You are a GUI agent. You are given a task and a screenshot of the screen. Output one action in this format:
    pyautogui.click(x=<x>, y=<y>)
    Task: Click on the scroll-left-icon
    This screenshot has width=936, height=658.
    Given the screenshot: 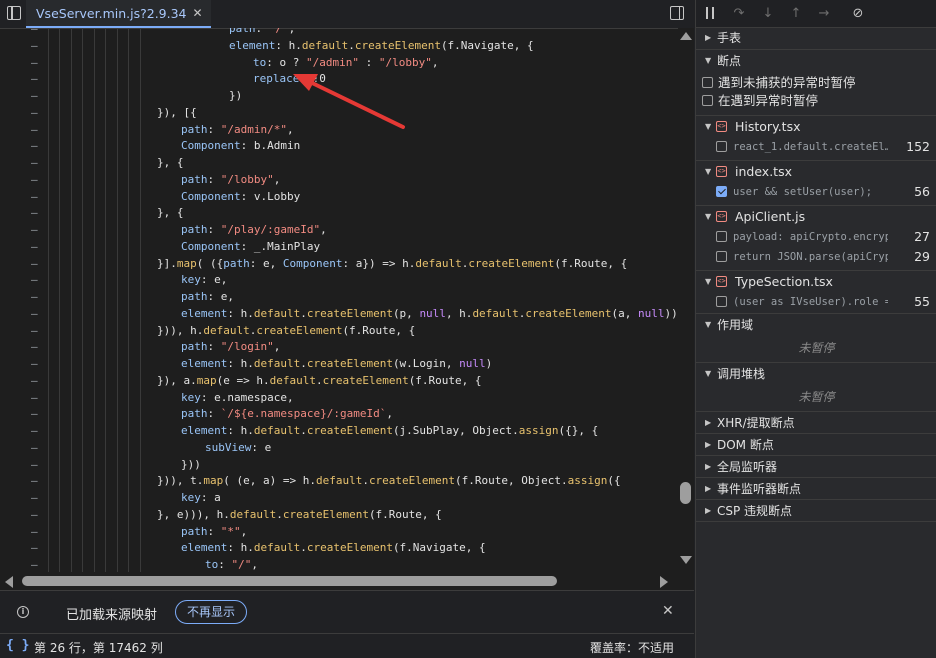 What is the action you would take?
    pyautogui.click(x=9, y=582)
    